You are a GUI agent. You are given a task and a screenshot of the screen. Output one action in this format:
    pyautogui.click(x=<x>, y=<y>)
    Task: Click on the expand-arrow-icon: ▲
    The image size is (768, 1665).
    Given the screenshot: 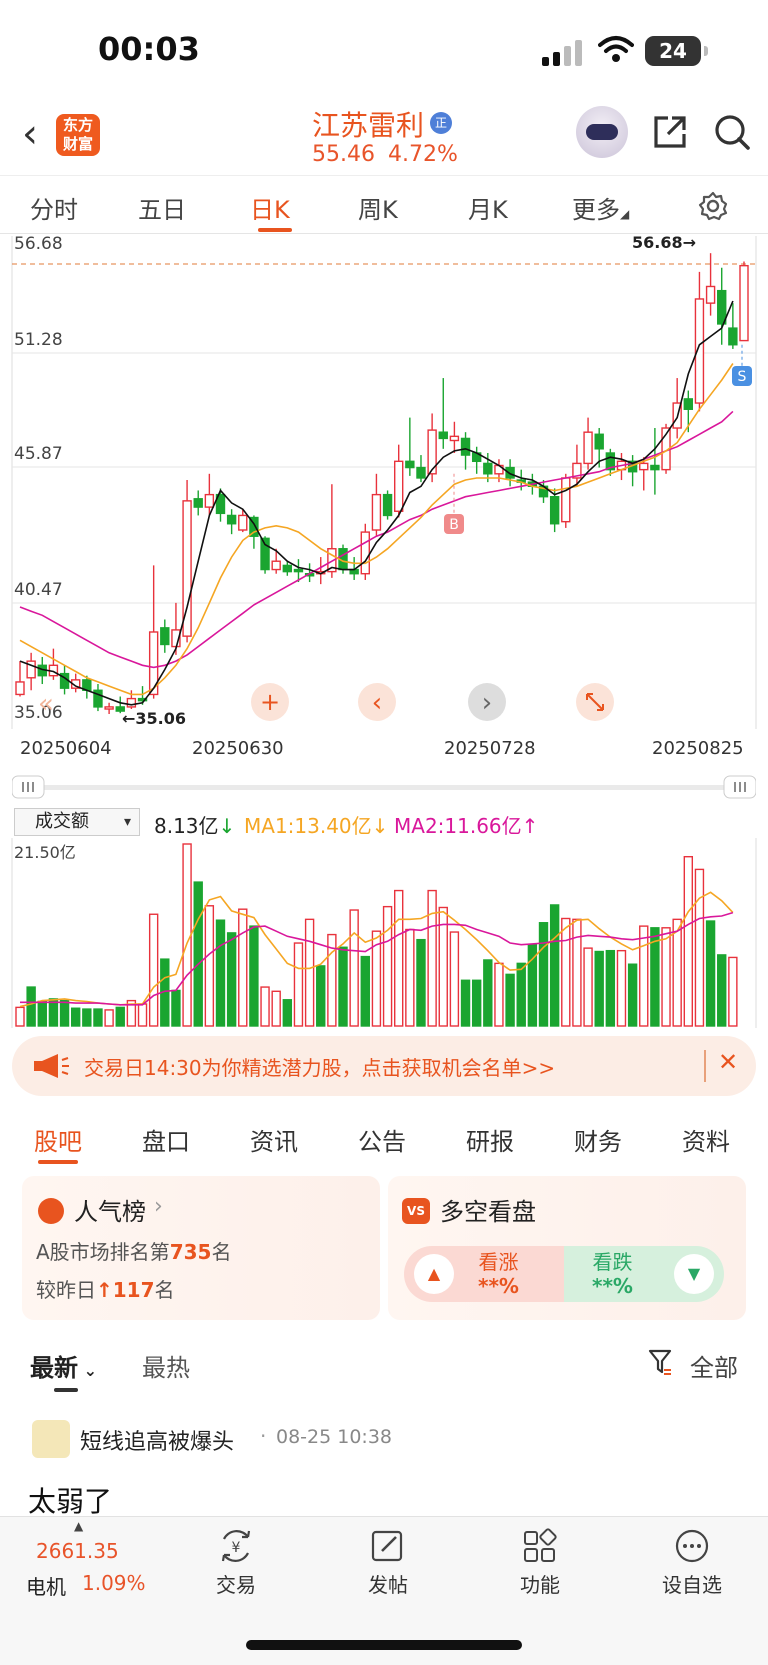 What is the action you would take?
    pyautogui.click(x=78, y=1526)
    